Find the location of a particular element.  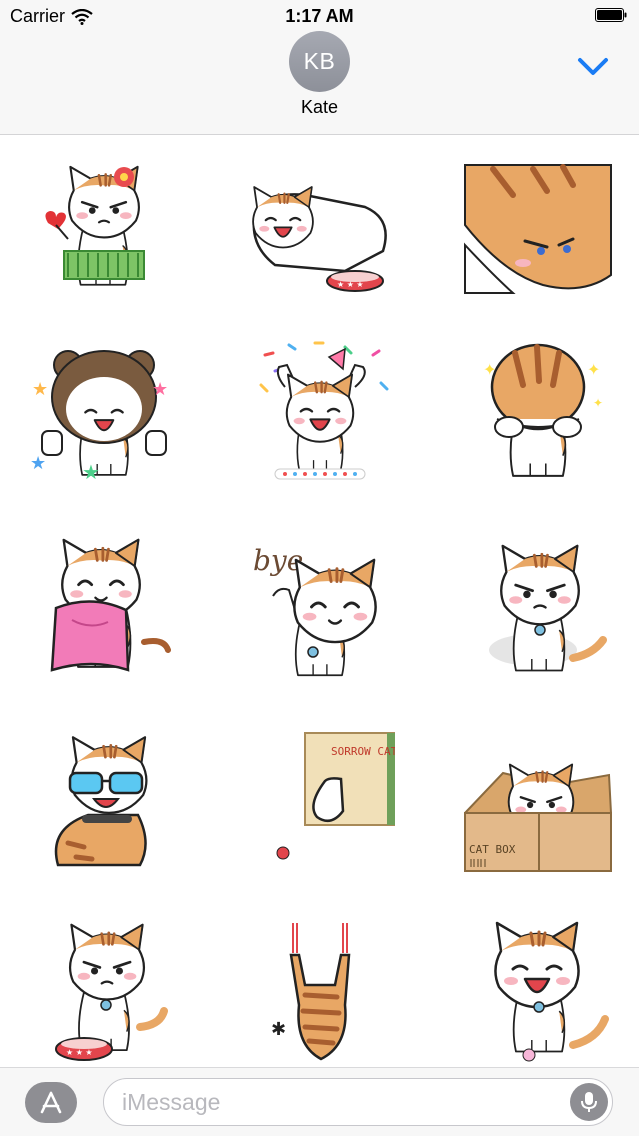

sticker-bear-hat-cat: ★ ★ ★ ★ is located at coordinates (103, 410).